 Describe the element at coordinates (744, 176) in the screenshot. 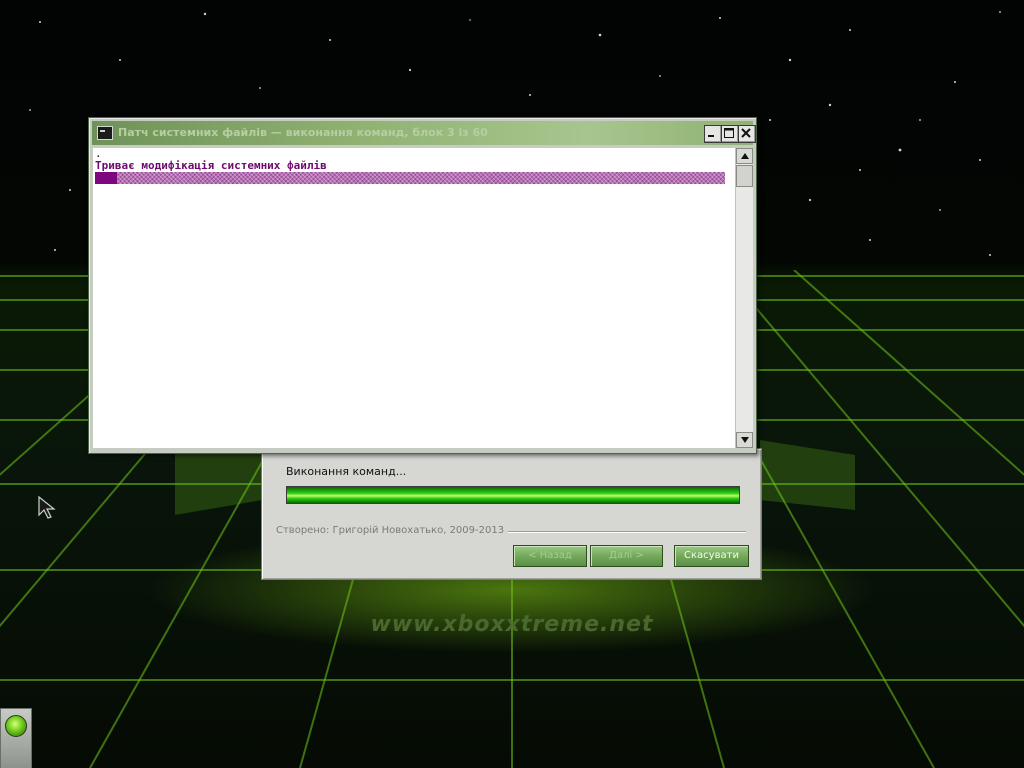

I see `scroll-thumb` at that location.